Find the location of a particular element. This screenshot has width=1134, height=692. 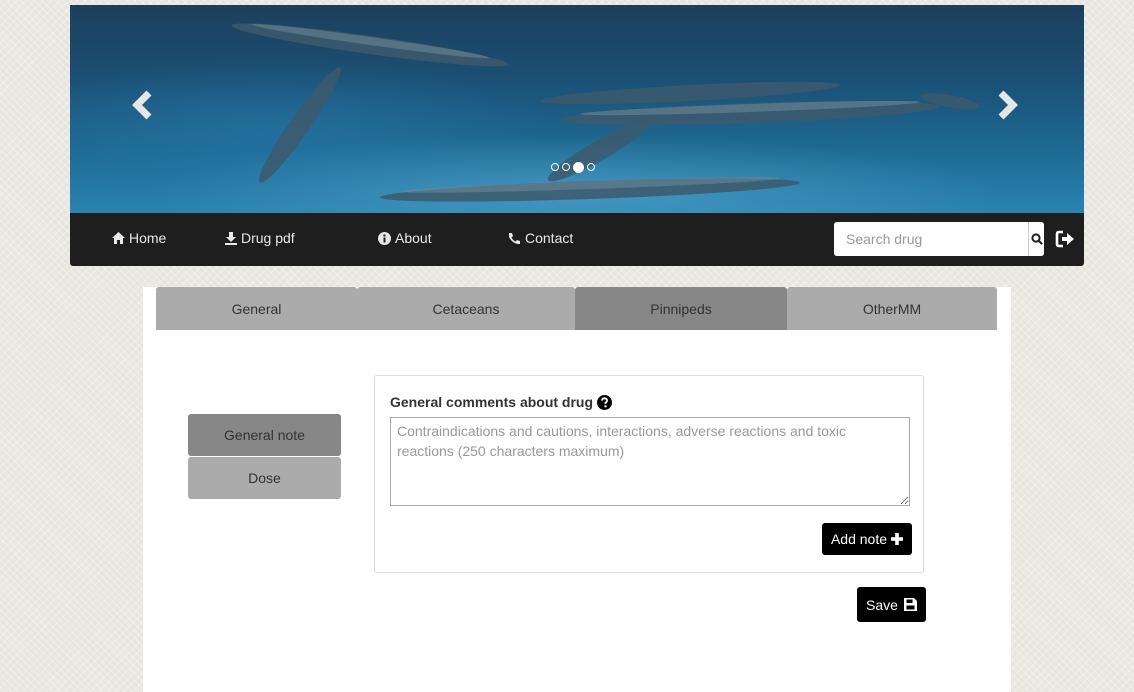

tab-othermm-label: OtherMM is located at coordinates (892, 308).